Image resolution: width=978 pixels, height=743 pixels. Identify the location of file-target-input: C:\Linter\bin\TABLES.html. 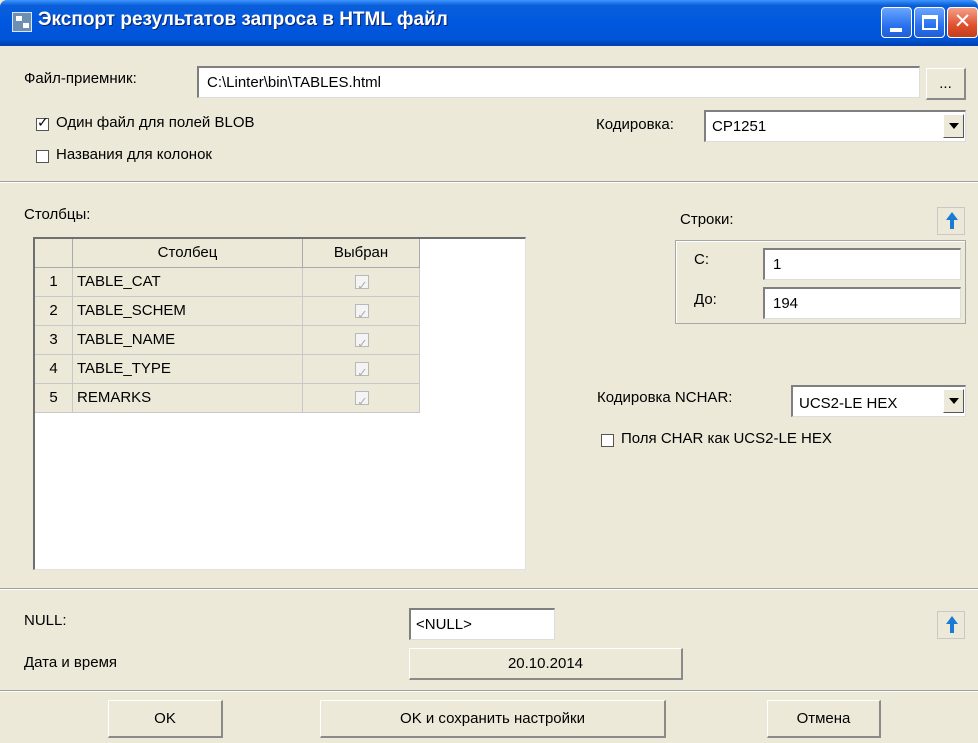
(558, 82).